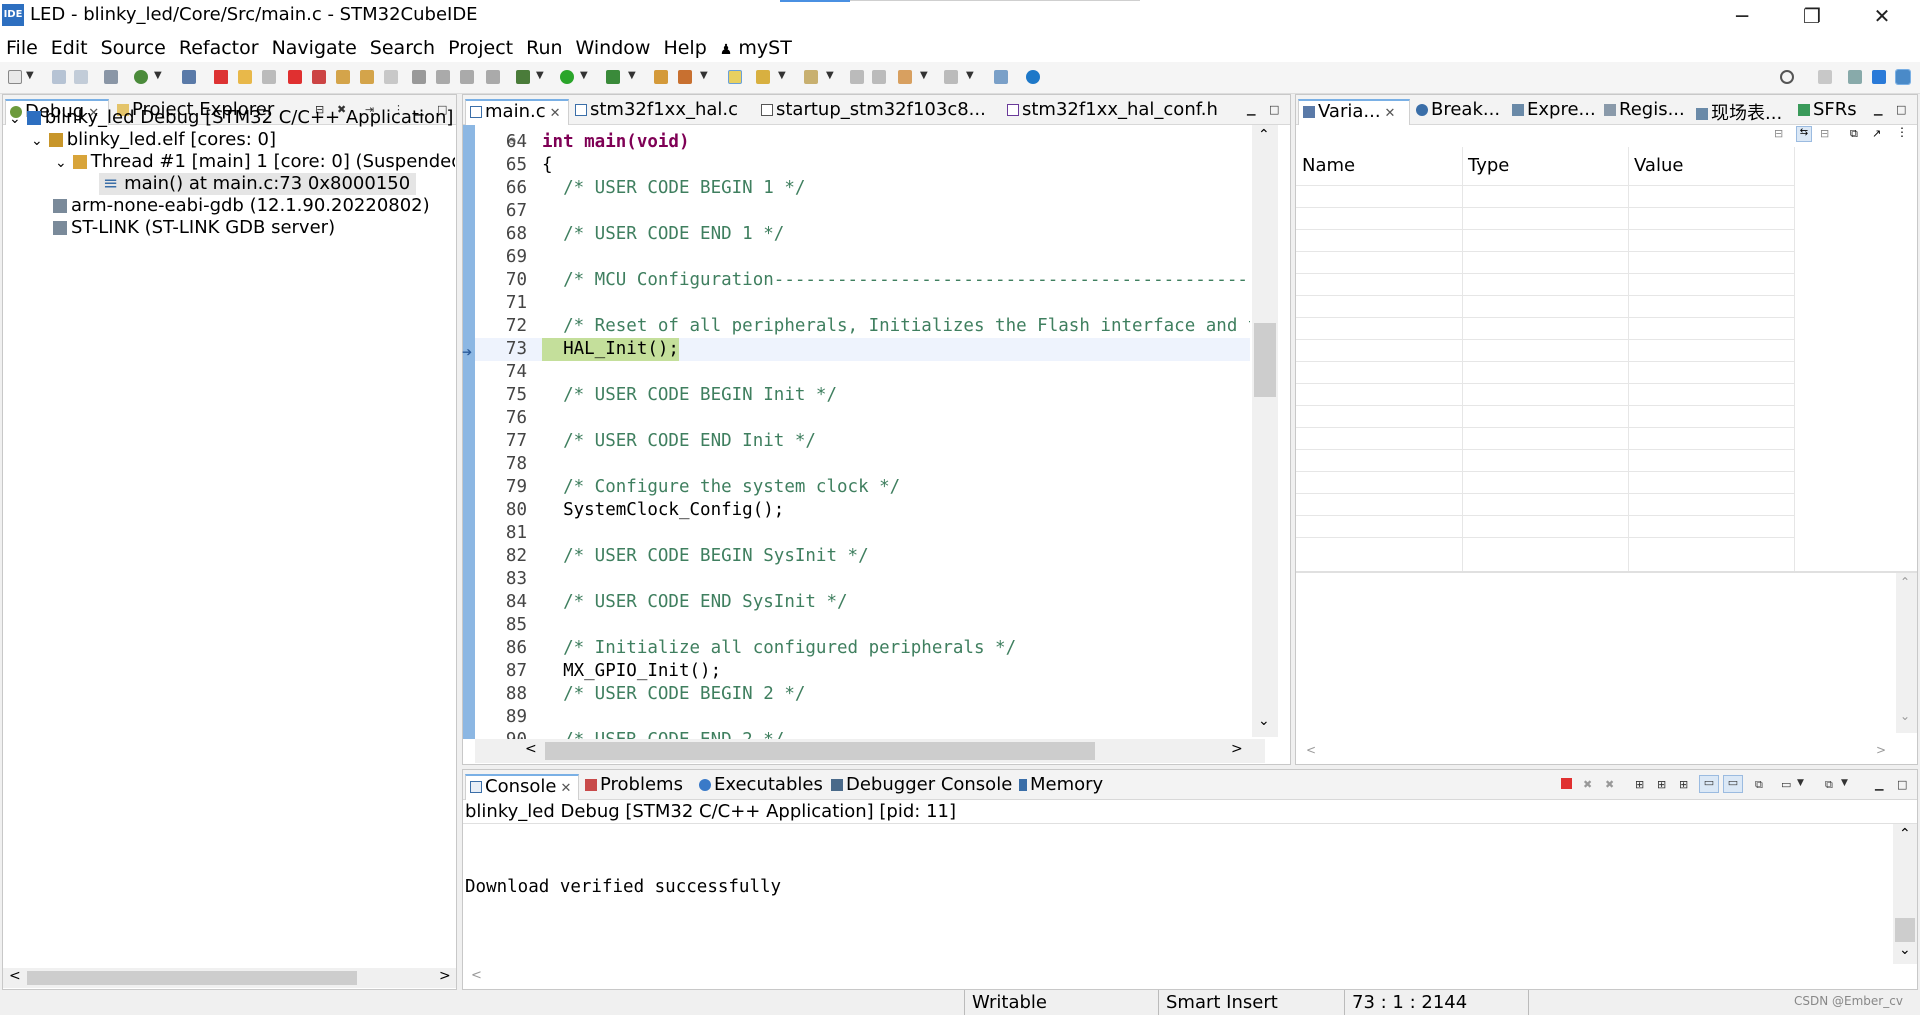 This screenshot has height=1015, width=1920. I want to click on collapse-icon: ⊟, so click(1778, 133).